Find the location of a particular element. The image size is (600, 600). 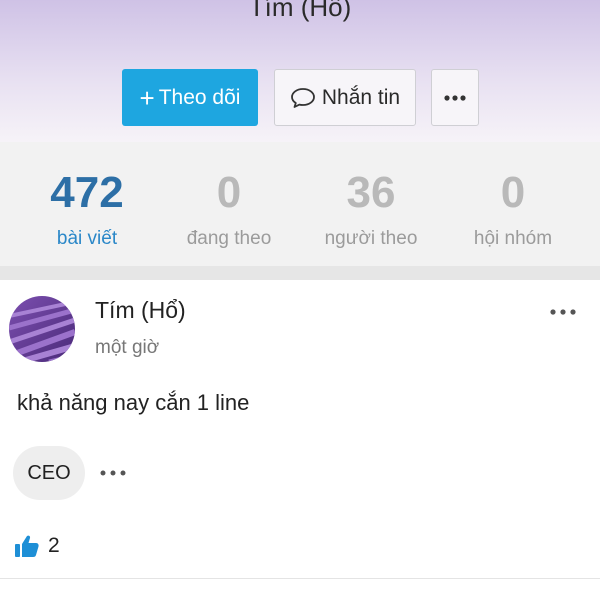

post-author: Tím (Hổ) is located at coordinates (140, 310).